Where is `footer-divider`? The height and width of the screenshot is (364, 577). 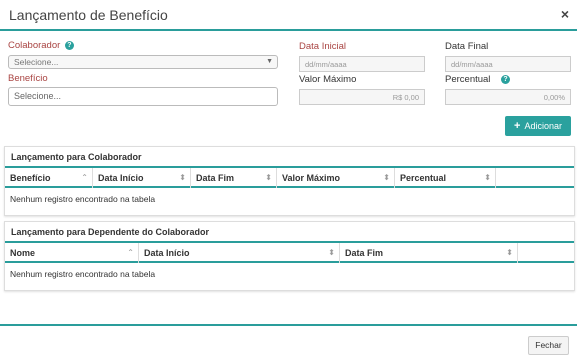
footer-divider is located at coordinates (288, 325).